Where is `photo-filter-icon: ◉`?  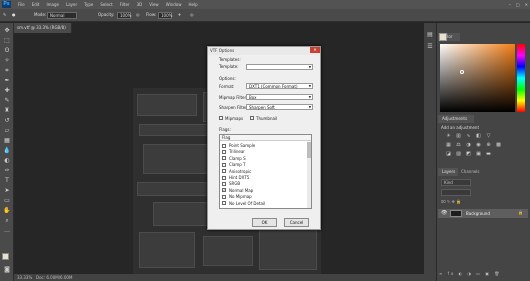 photo-filter-icon: ◉ is located at coordinates (478, 145).